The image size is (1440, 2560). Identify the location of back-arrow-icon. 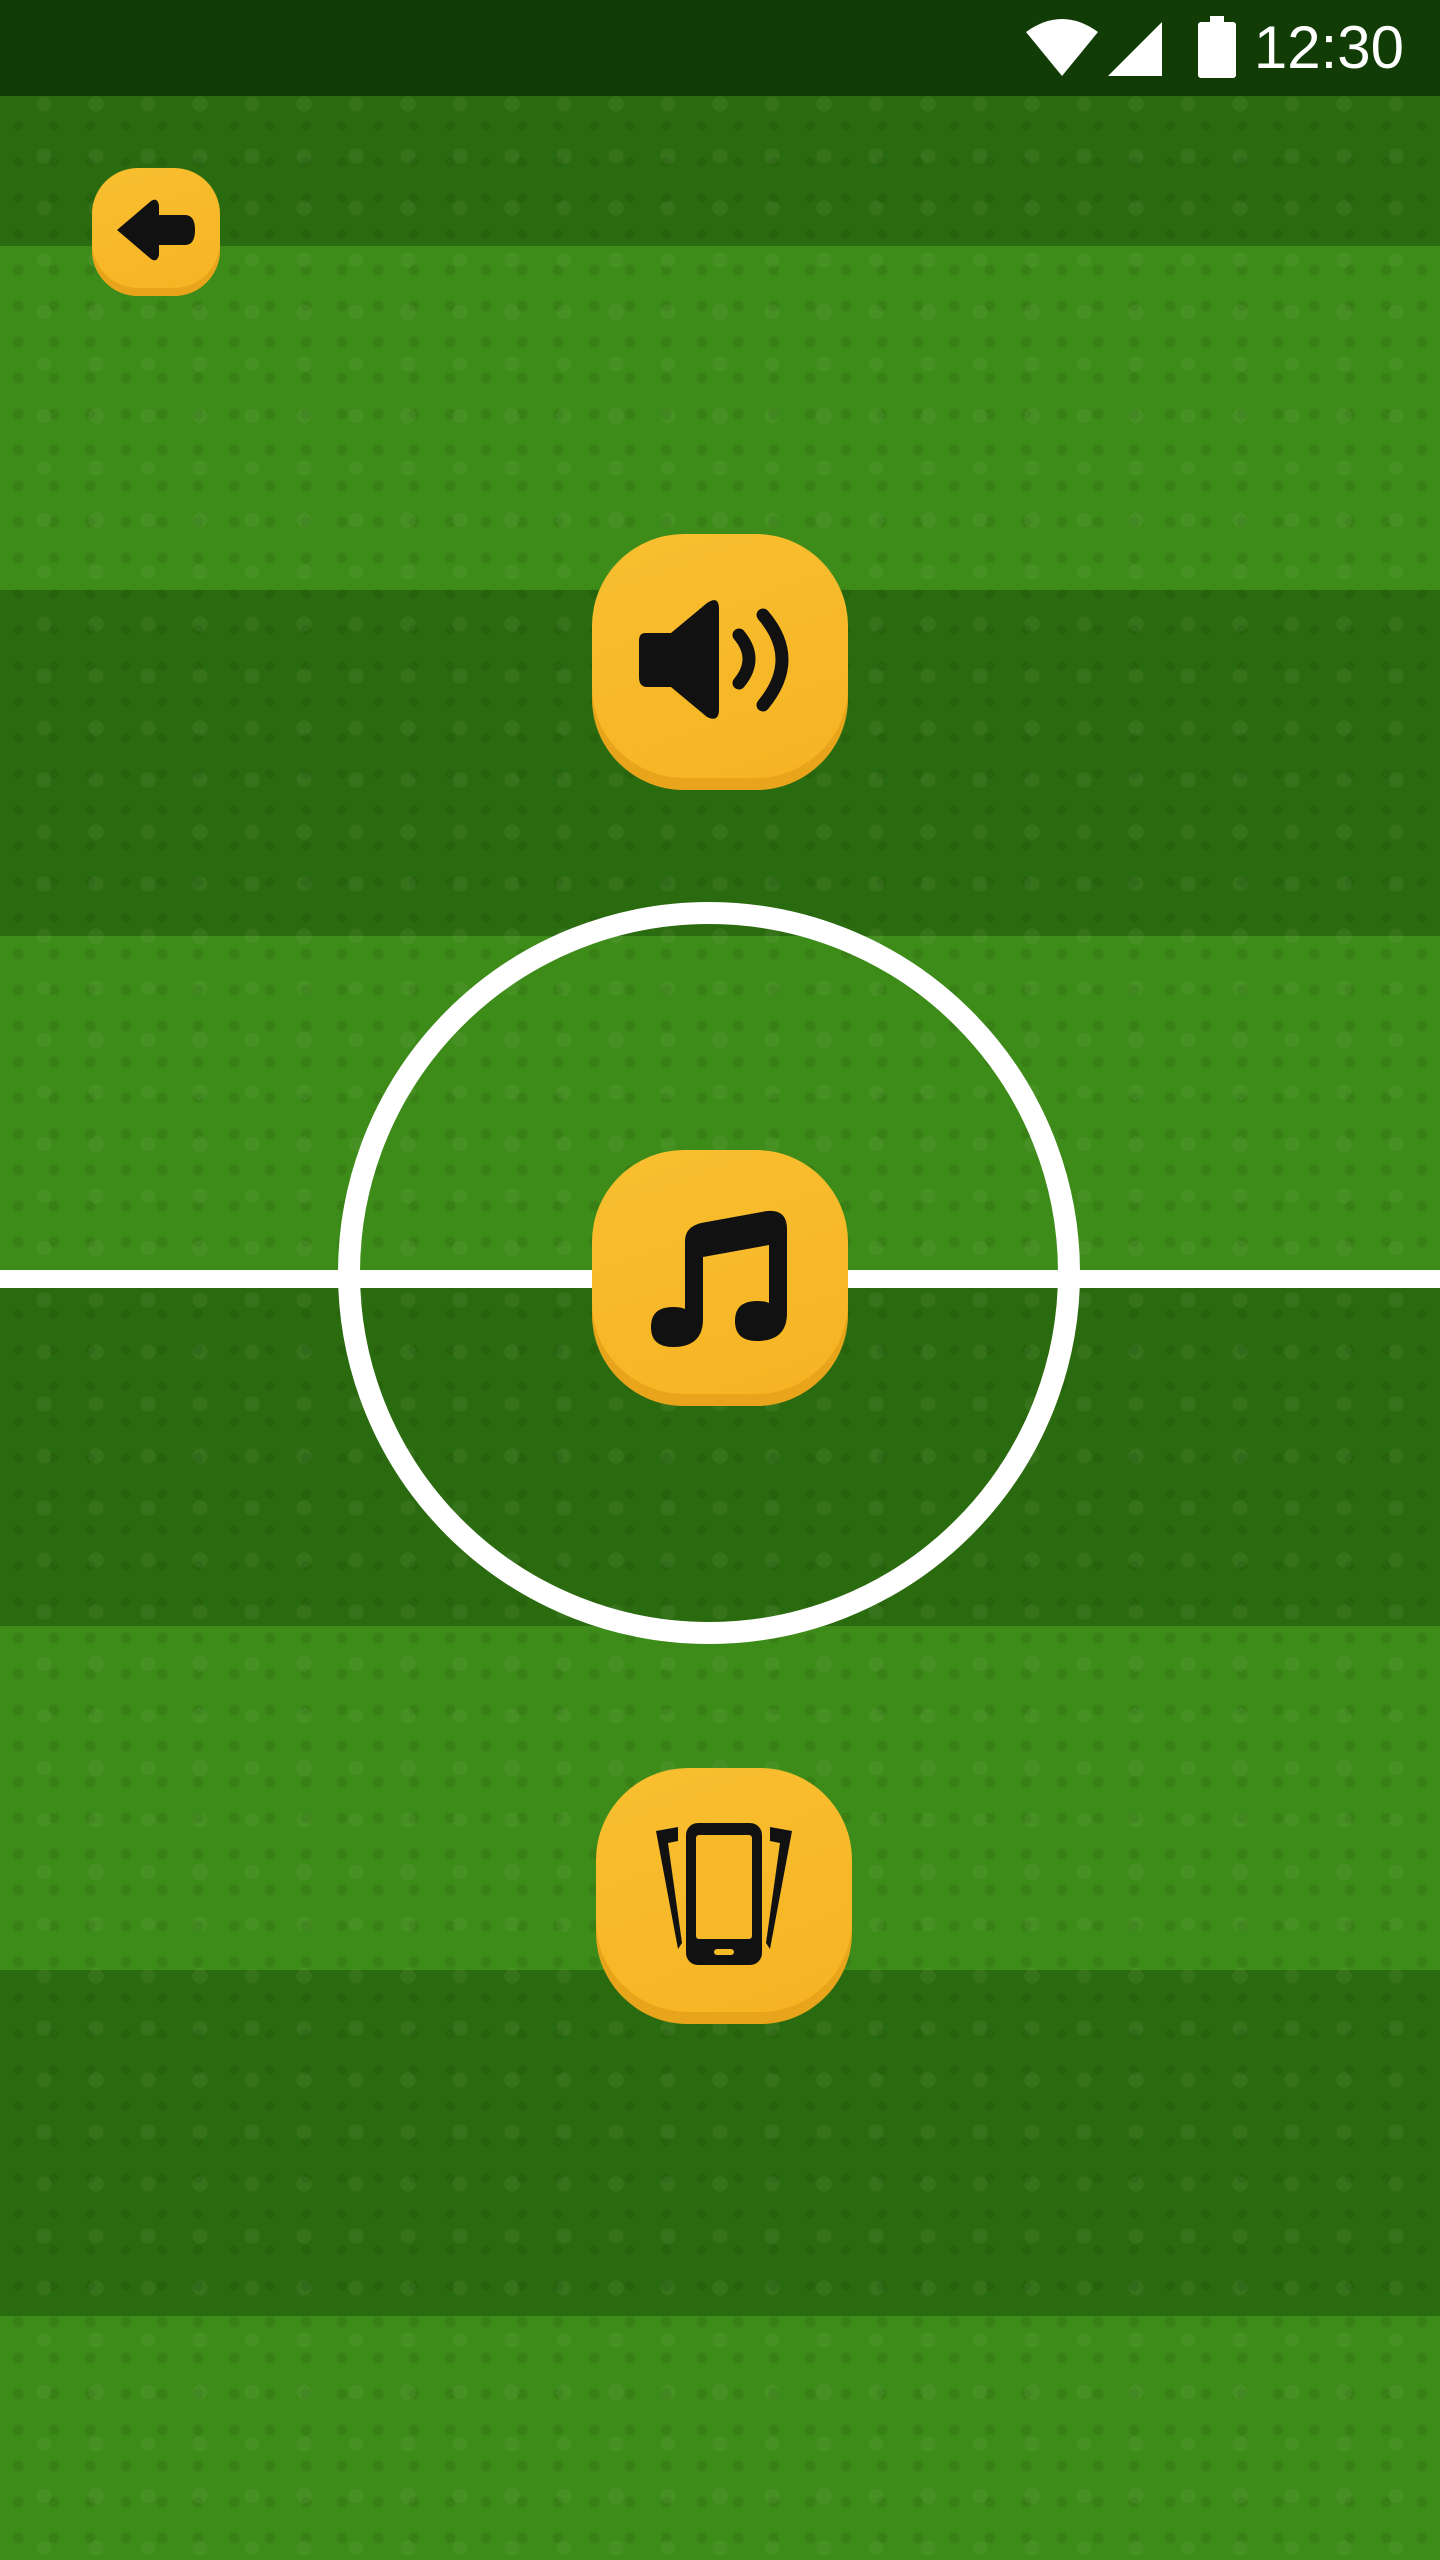
(156, 232).